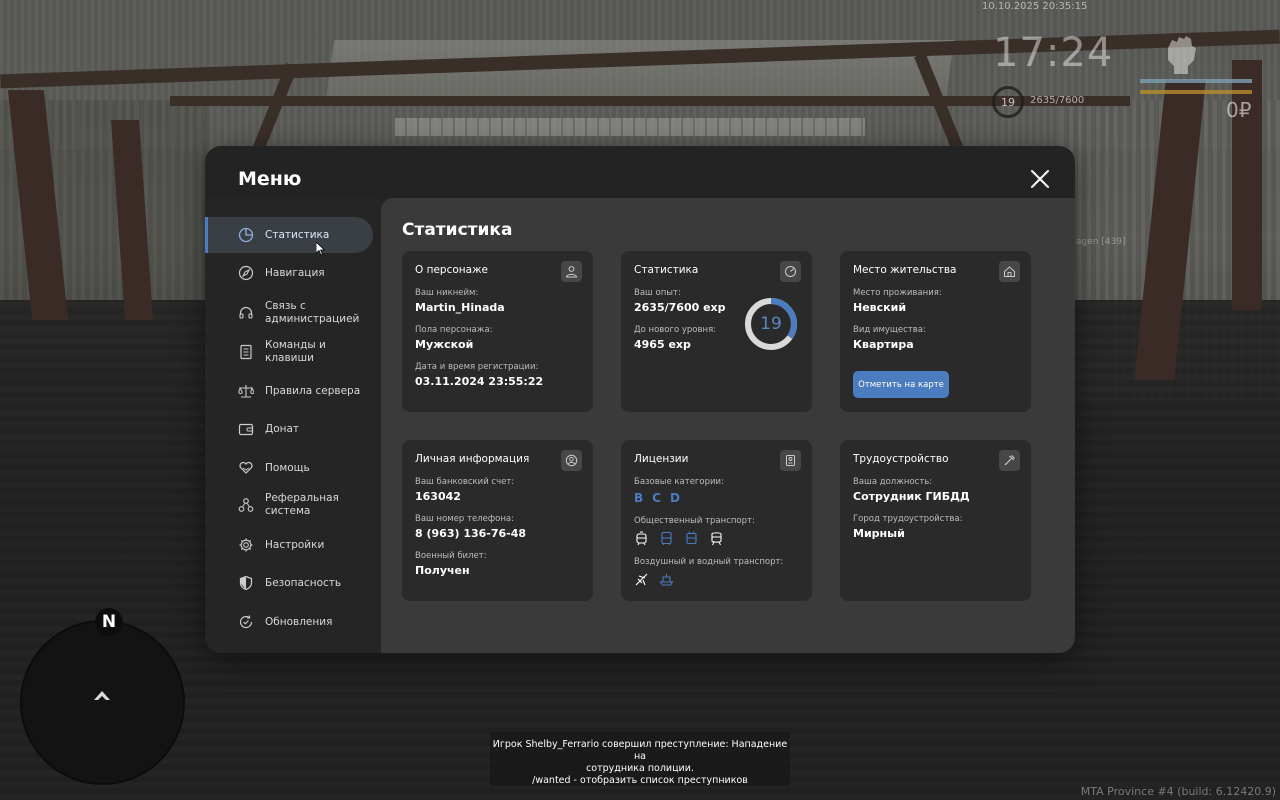 This screenshot has width=1280, height=800. I want to click on headset-icon, so click(246, 312).